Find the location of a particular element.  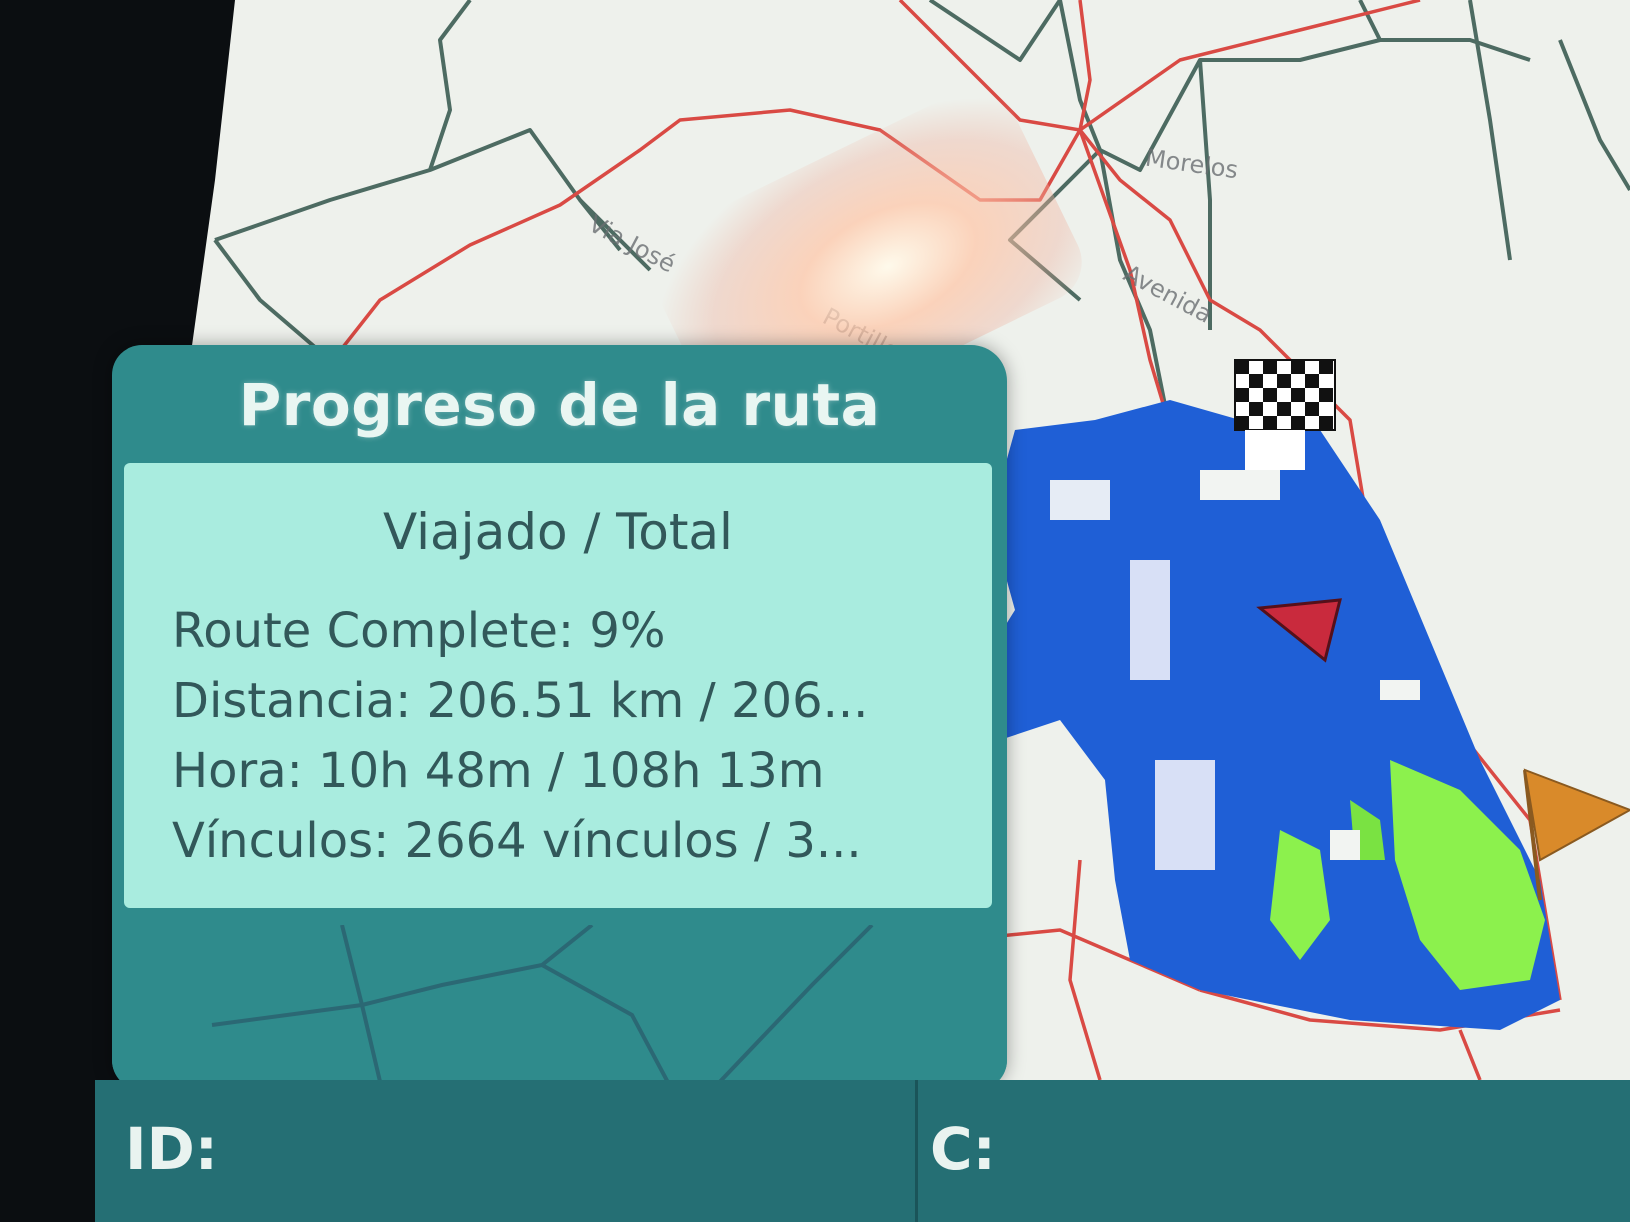

status-bar: ID: C: is located at coordinates (862, 1151).